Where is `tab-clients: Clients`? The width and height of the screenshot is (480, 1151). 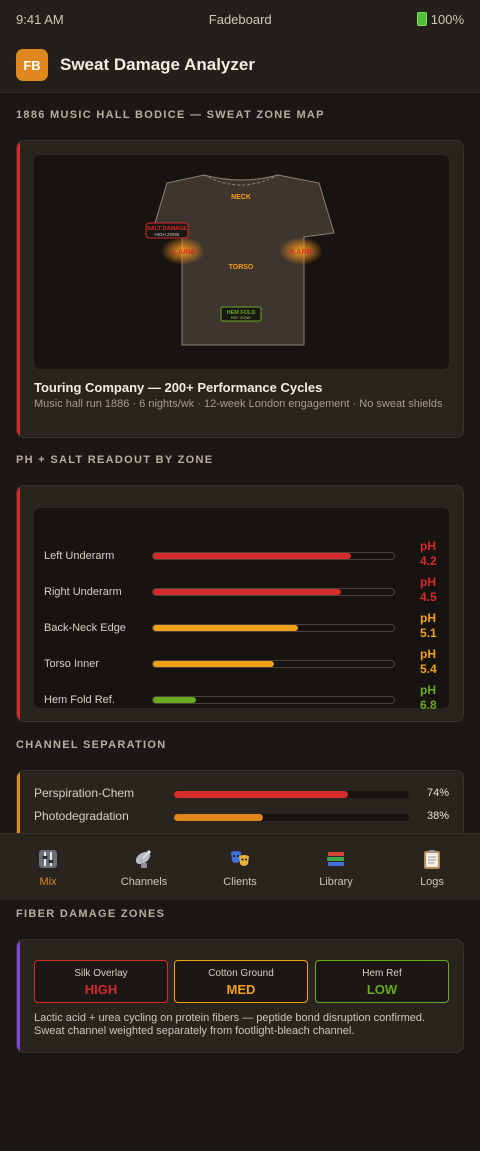
tab-clients: Clients is located at coordinates (240, 867).